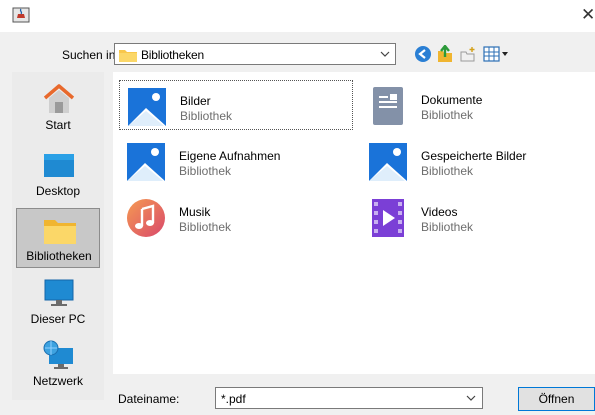  Describe the element at coordinates (588, 16) in the screenshot. I see `close-button: ✕` at that location.